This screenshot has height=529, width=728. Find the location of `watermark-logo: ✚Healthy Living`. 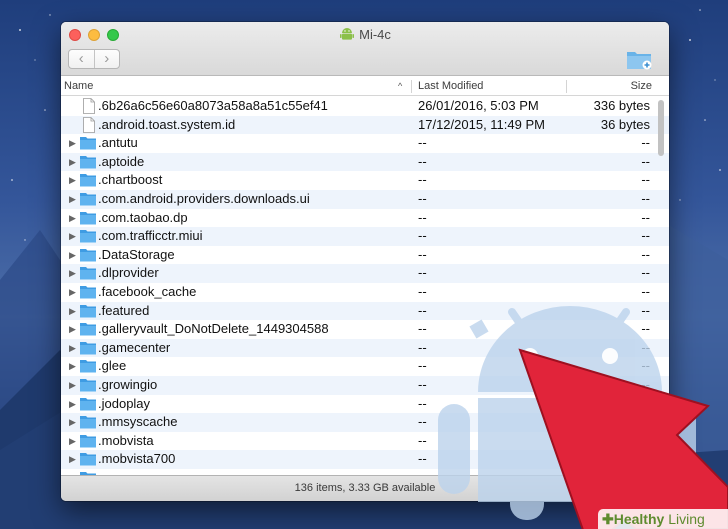

watermark-logo: ✚Healthy Living is located at coordinates (663, 519).